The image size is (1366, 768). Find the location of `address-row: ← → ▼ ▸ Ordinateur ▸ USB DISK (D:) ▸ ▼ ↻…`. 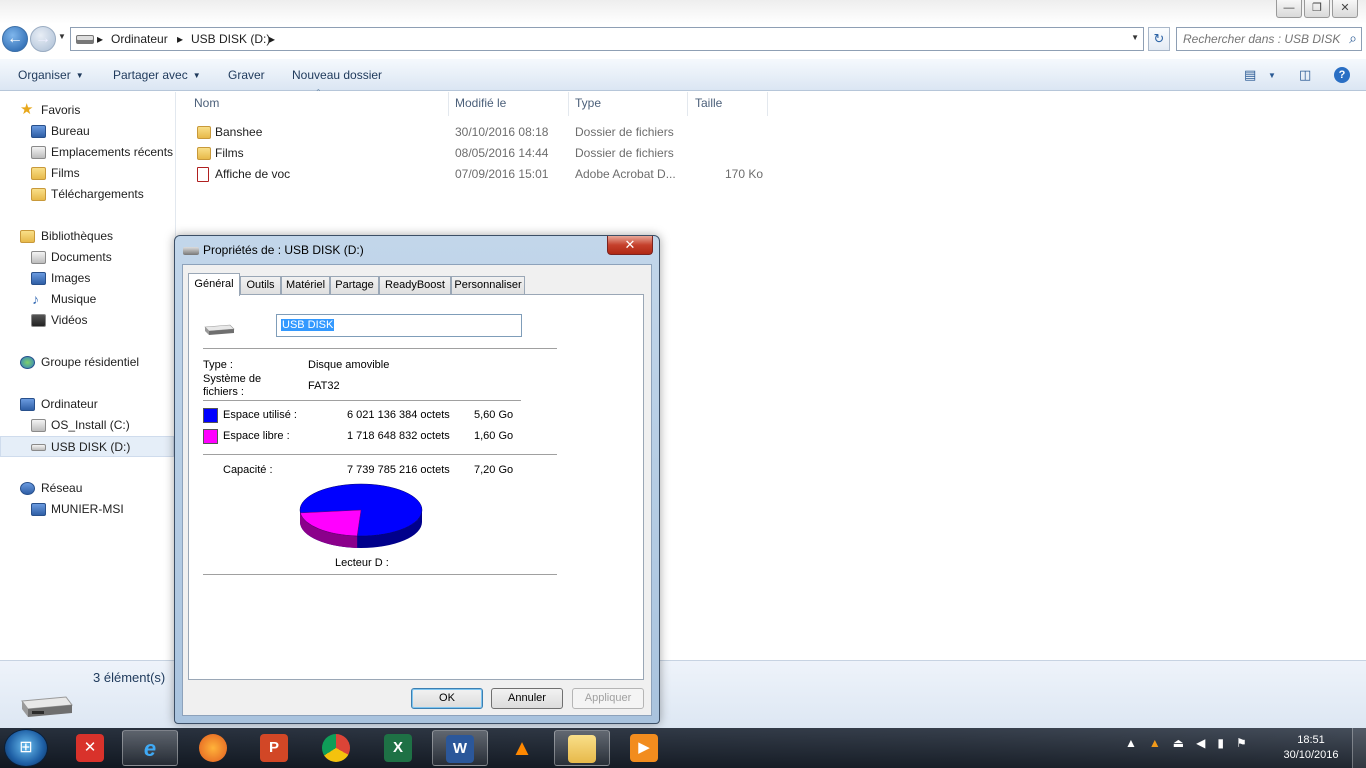

address-row: ← → ▼ ▸ Ordinateur ▸ USB DISK (D:) ▸ ▼ ↻… is located at coordinates (683, 39).